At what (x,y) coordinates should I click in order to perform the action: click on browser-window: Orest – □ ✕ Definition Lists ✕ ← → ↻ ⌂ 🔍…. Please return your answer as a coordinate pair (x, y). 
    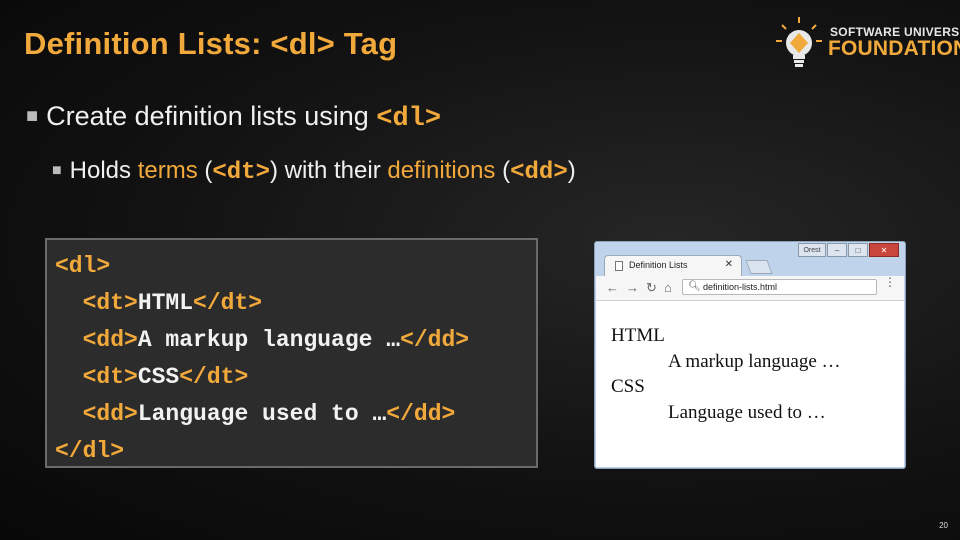
    Looking at the image, I should click on (750, 355).